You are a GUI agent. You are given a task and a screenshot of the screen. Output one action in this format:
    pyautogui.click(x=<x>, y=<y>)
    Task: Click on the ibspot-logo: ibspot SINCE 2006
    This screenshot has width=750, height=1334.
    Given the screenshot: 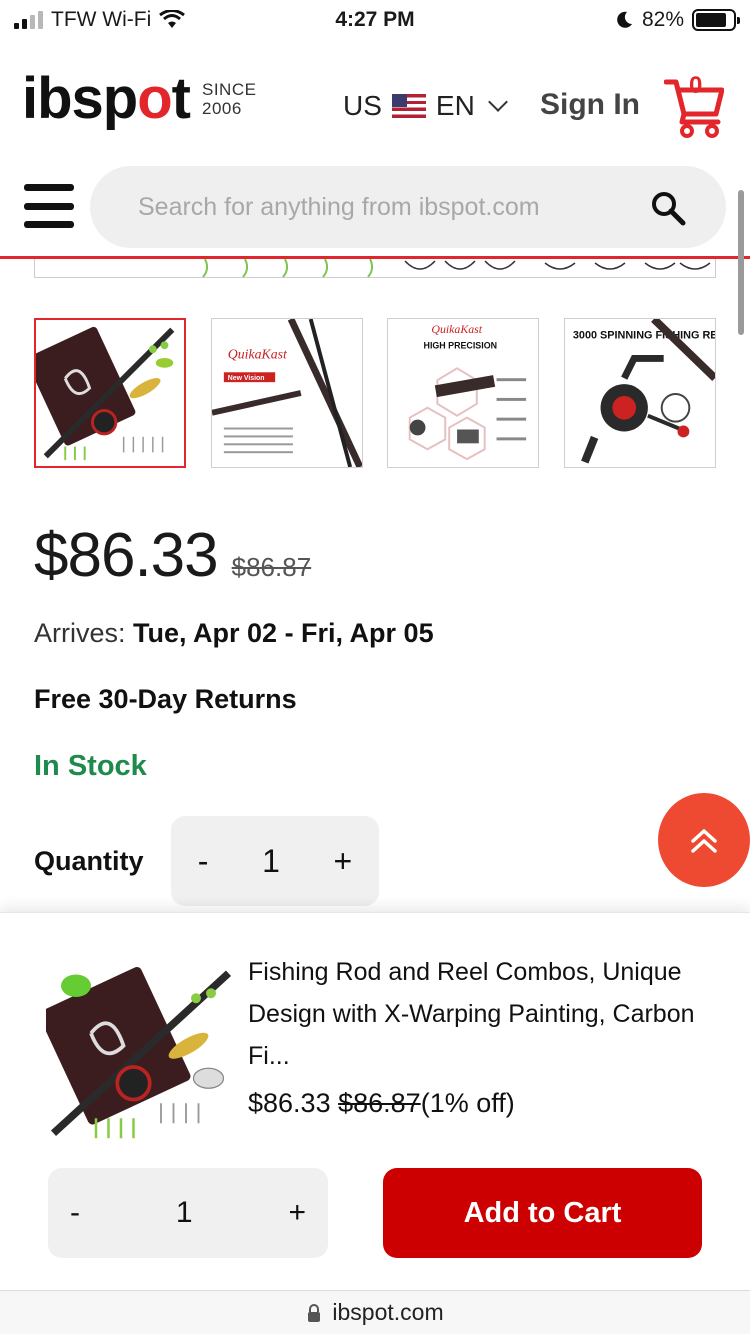 What is the action you would take?
    pyautogui.click(x=139, y=99)
    